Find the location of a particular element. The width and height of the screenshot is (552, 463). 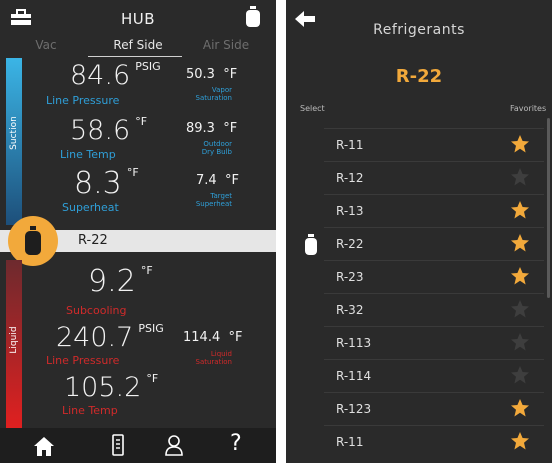

liquid-saturation-value: 114.4 °F is located at coordinates (213, 337).